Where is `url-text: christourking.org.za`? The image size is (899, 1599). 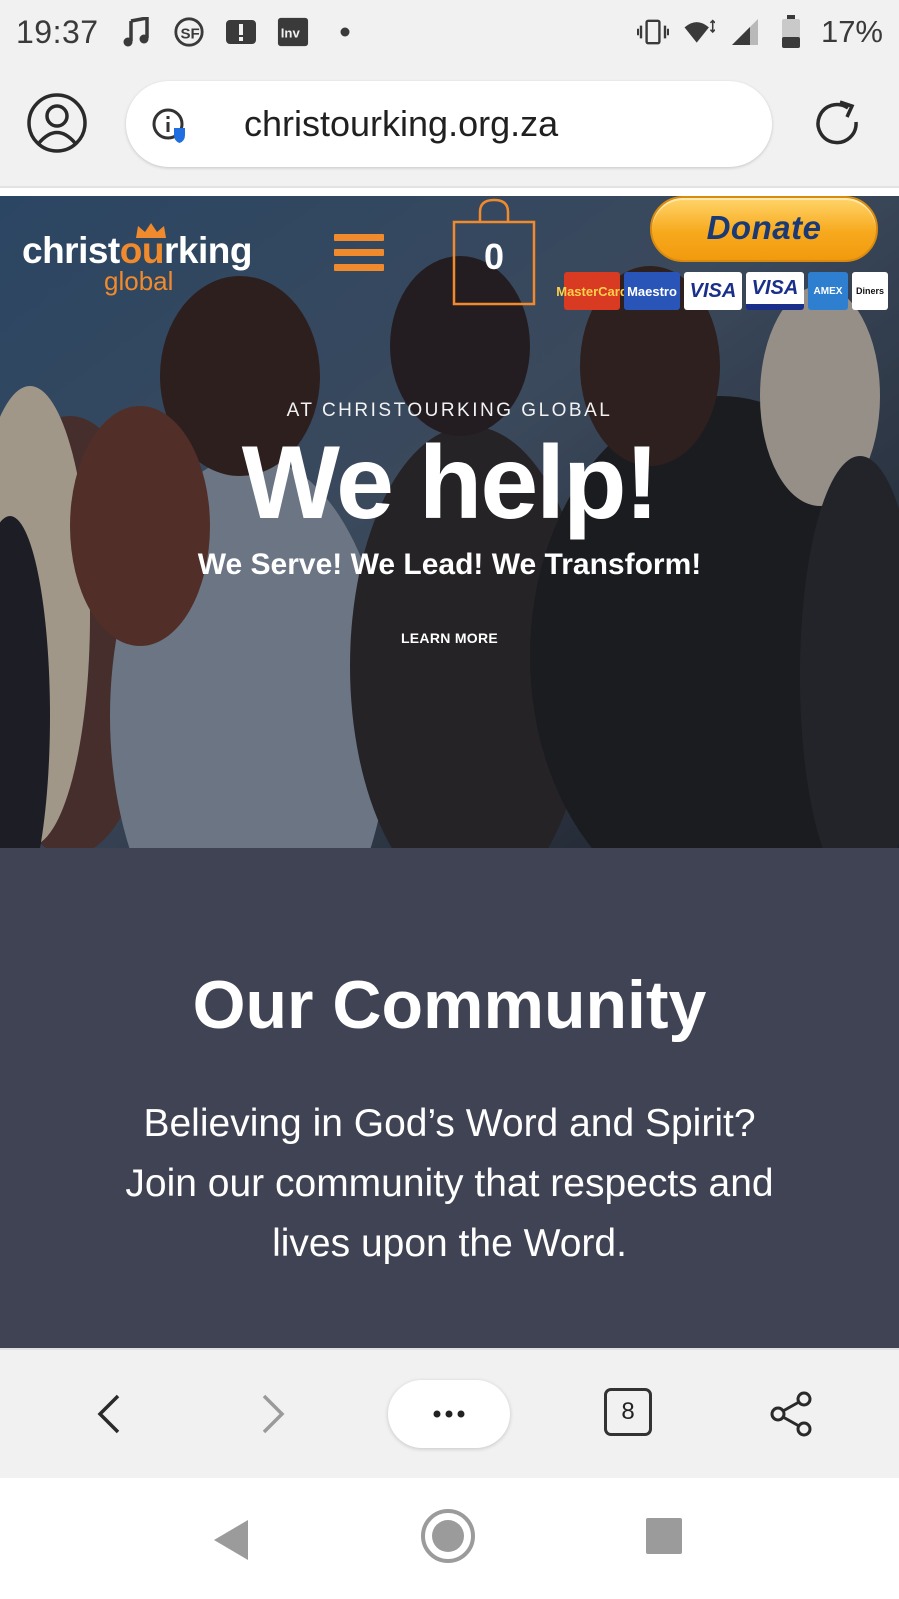 url-text: christourking.org.za is located at coordinates (401, 123).